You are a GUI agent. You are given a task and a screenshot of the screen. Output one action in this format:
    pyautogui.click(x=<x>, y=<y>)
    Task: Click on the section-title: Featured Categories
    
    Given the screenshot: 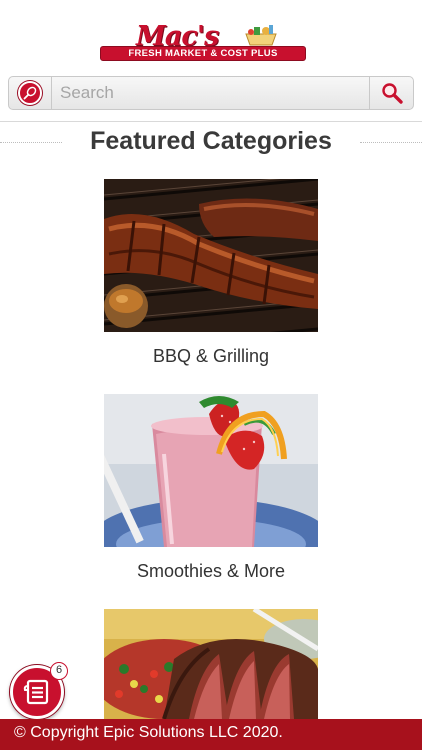 What is the action you would take?
    pyautogui.click(x=211, y=141)
    